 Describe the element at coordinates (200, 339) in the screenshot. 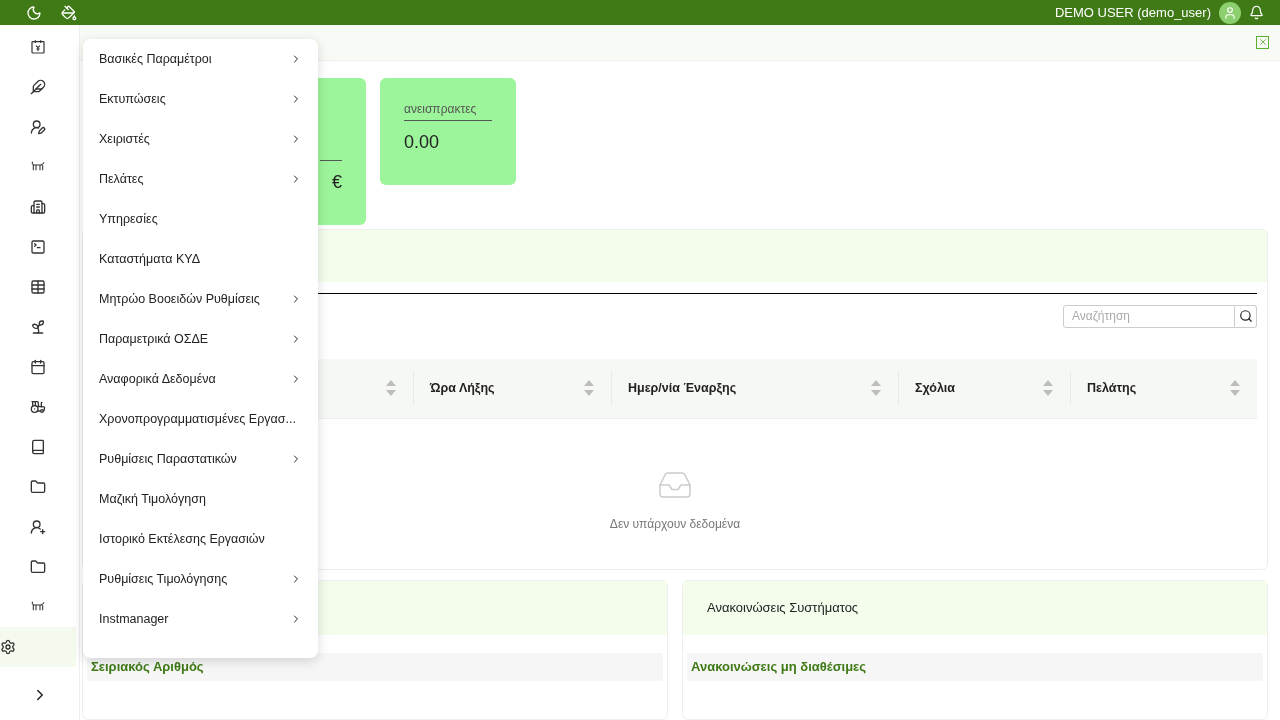

I see `menu-item: Παραμετρικά ΟΣΔΕ` at that location.